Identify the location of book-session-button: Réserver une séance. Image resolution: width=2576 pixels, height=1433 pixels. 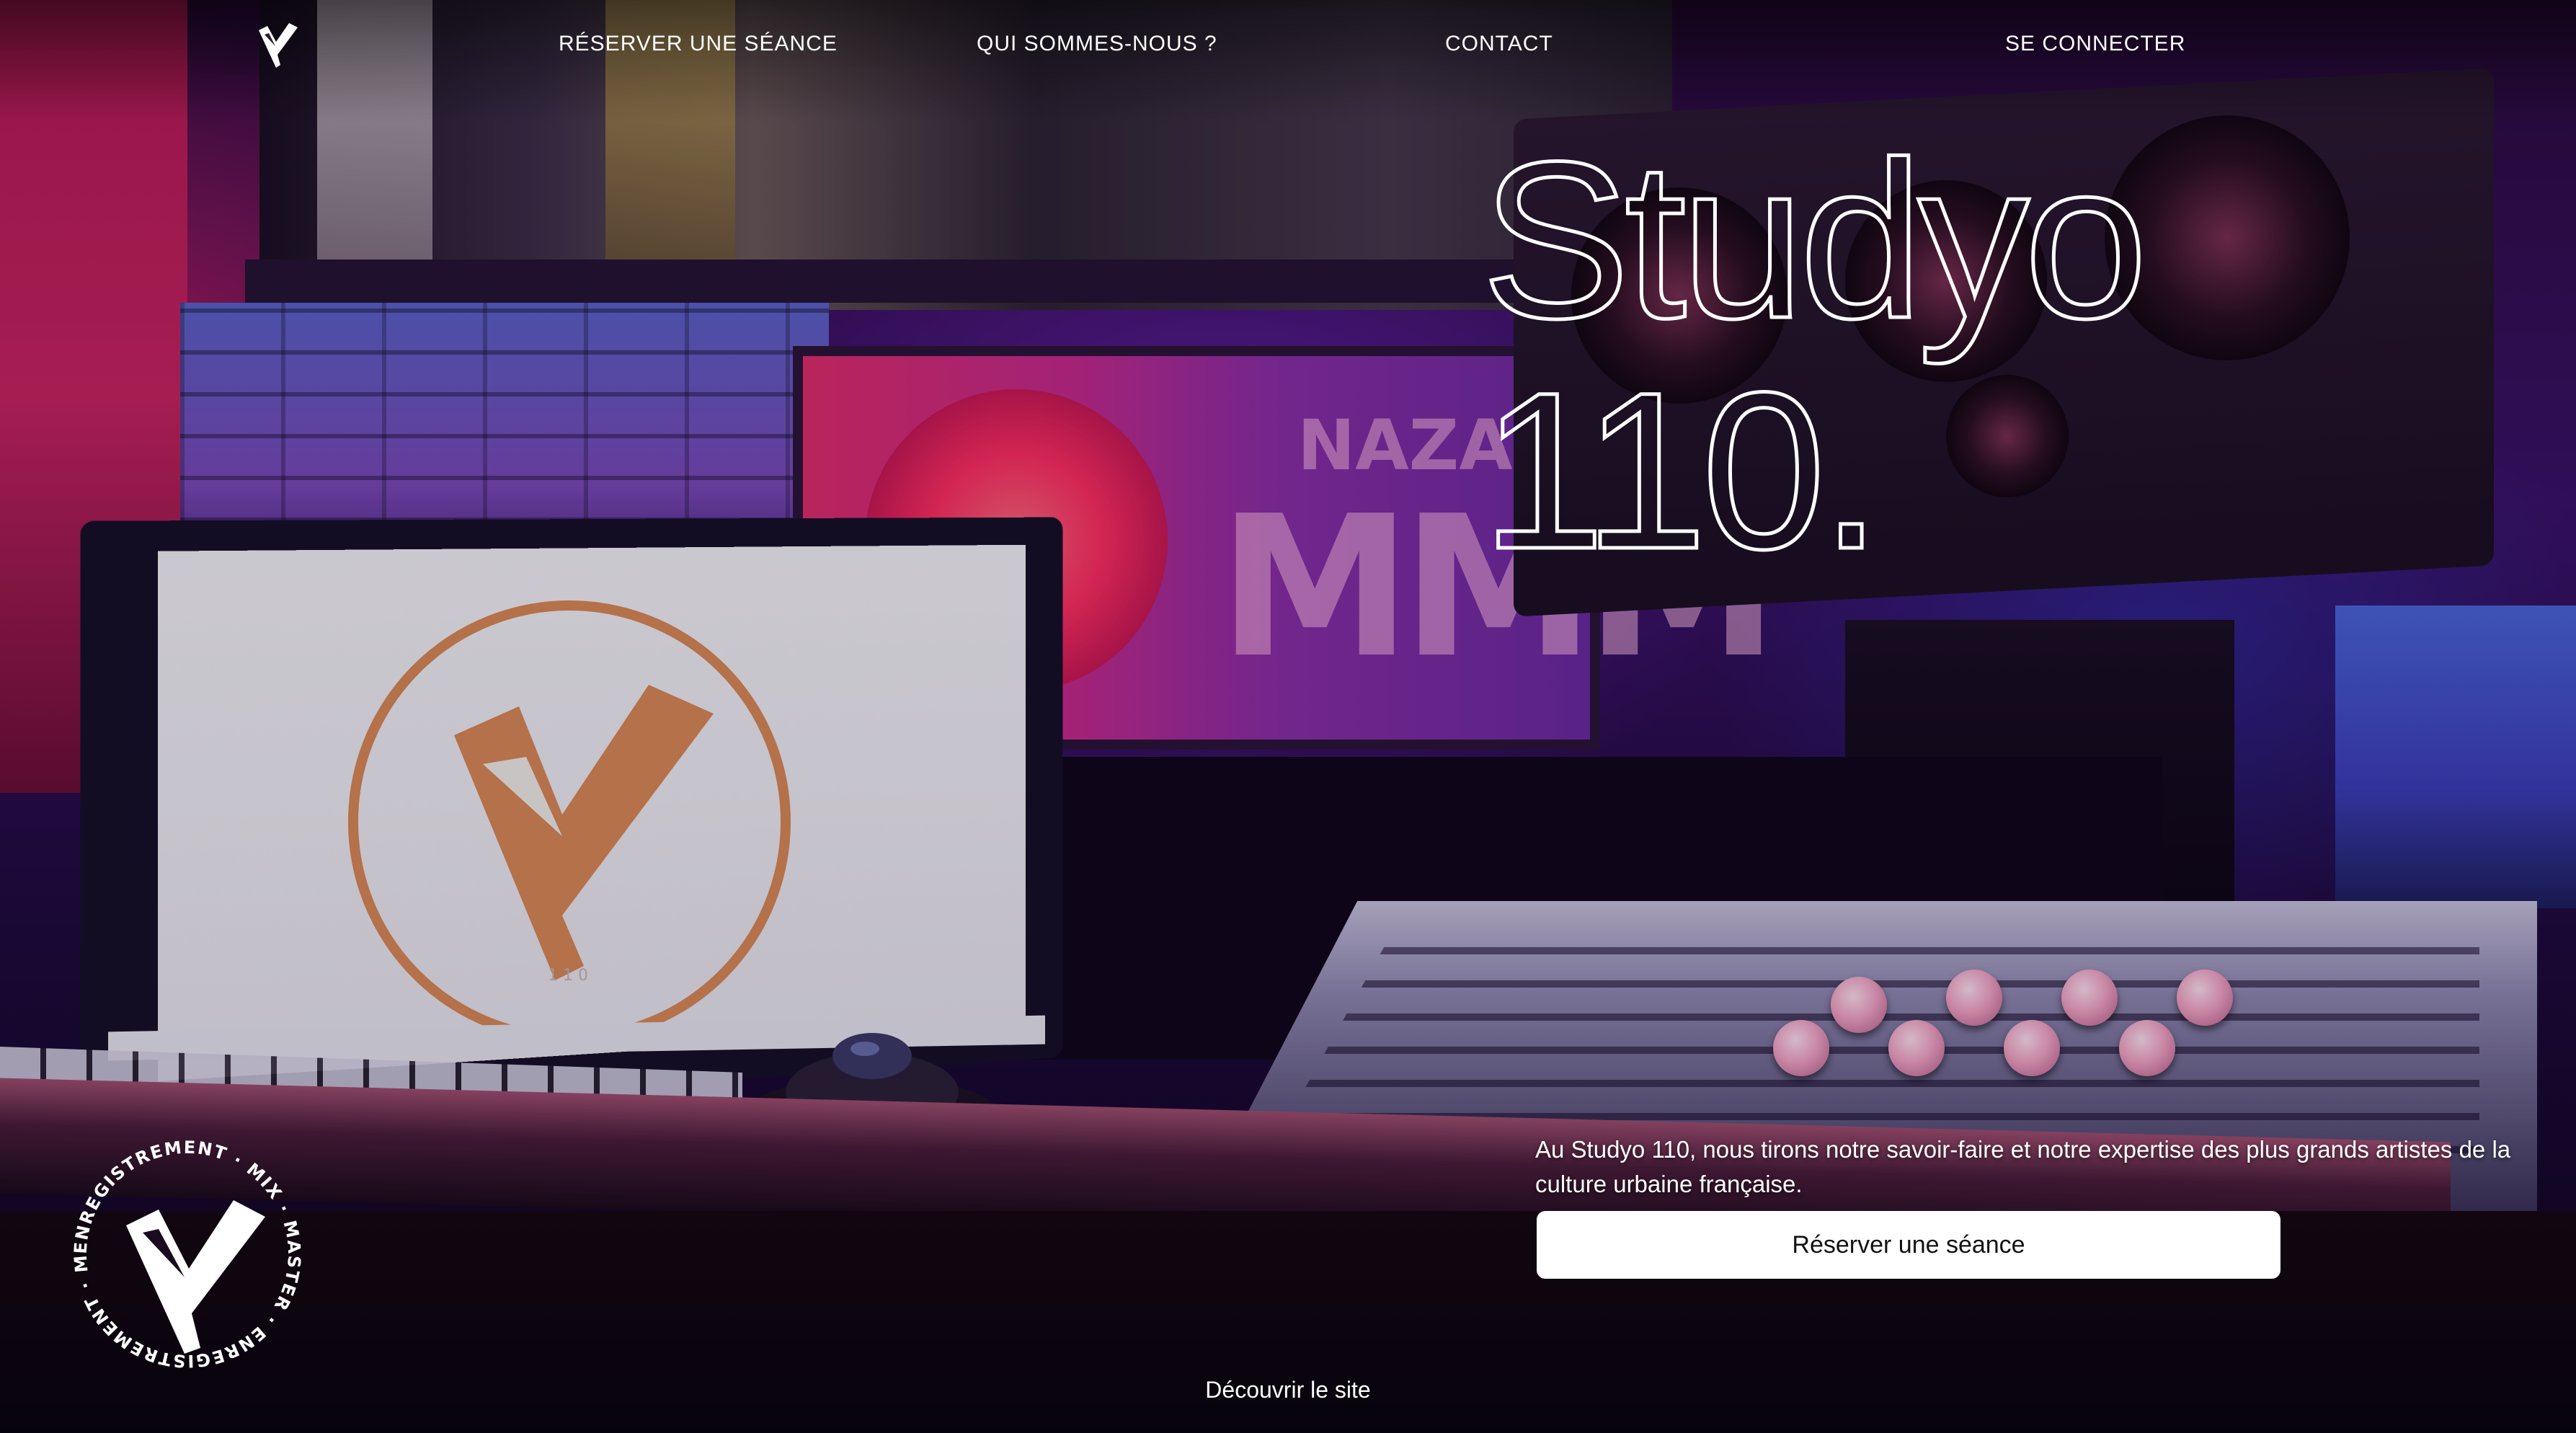
(1908, 1245).